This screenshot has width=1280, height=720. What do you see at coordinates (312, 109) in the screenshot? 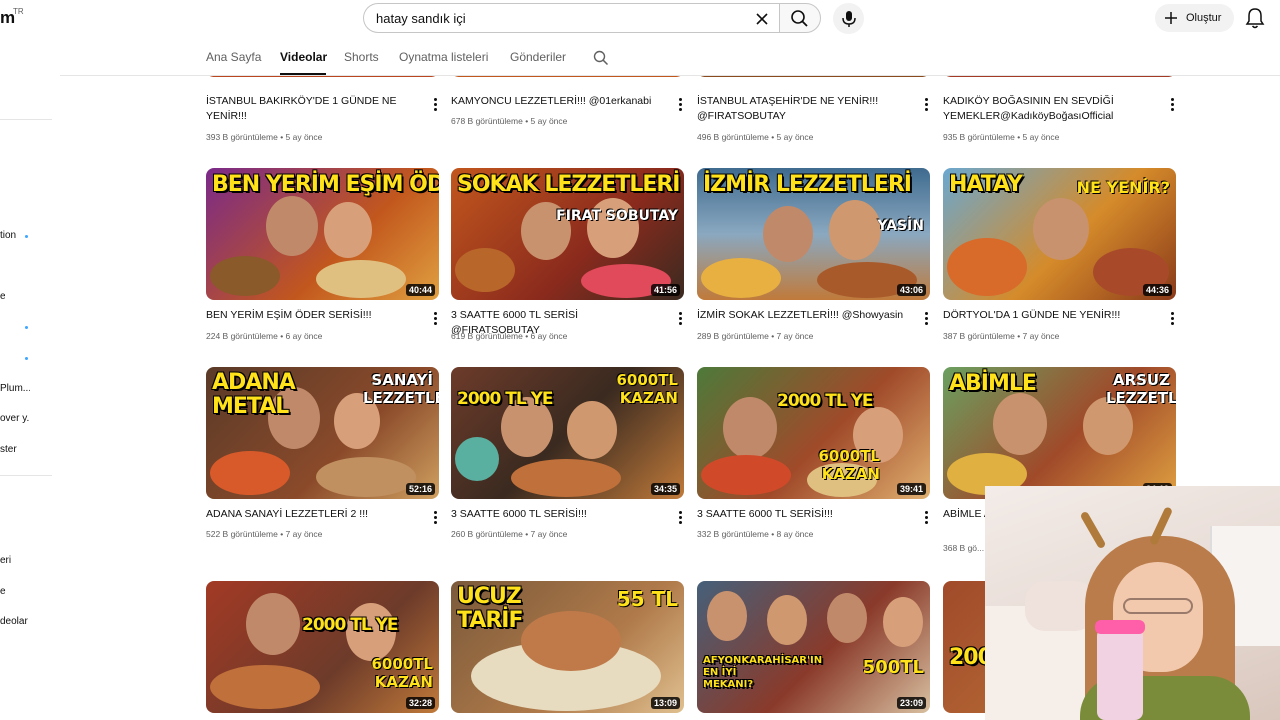
I see `video-title: İSTANBUL BAKIRKÖY'DE 1 GÜNDE NE YENİR!!!` at bounding box center [312, 109].